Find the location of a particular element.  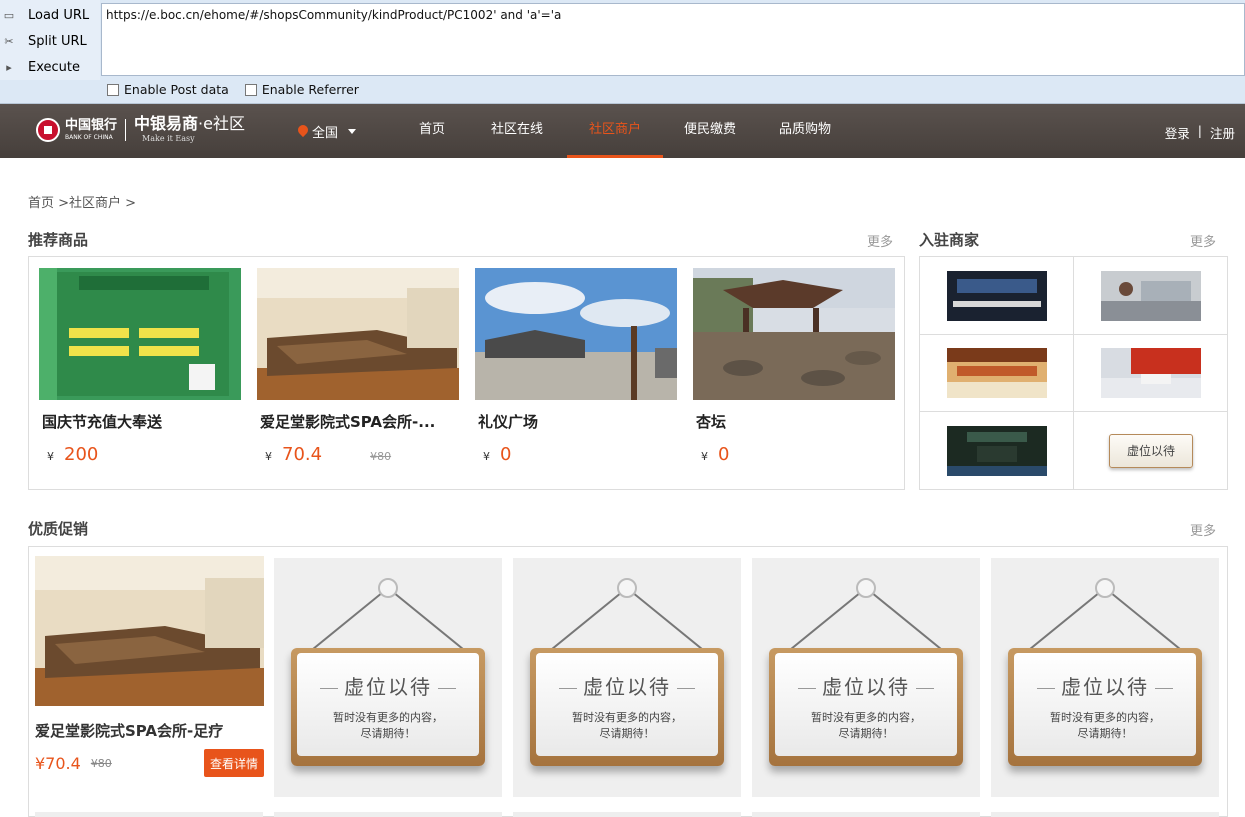

nav-community-merchants: 社区商户 is located at coordinates (615, 131).